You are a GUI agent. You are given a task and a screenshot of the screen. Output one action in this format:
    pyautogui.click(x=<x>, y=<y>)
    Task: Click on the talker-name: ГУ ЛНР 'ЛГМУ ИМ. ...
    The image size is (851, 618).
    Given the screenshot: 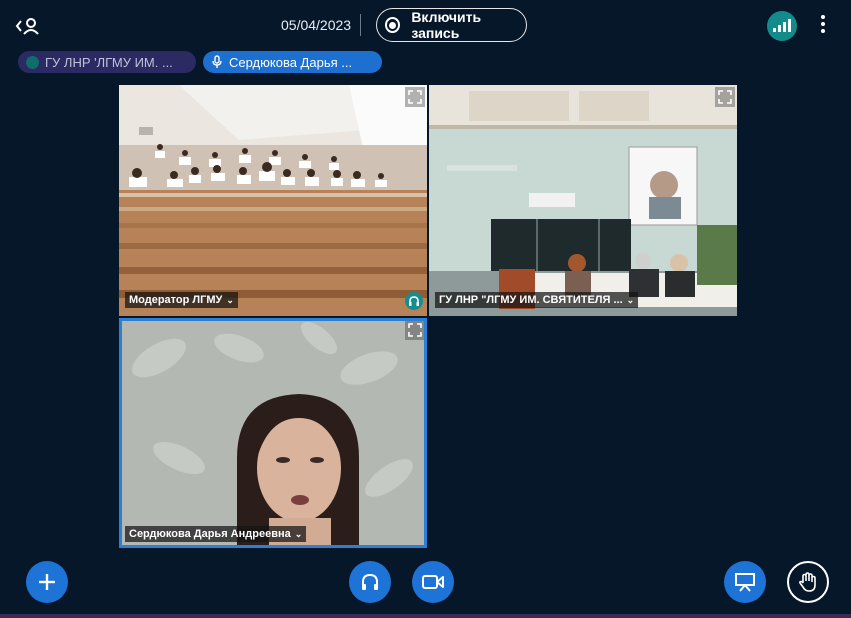 What is the action you would take?
    pyautogui.click(x=109, y=62)
    